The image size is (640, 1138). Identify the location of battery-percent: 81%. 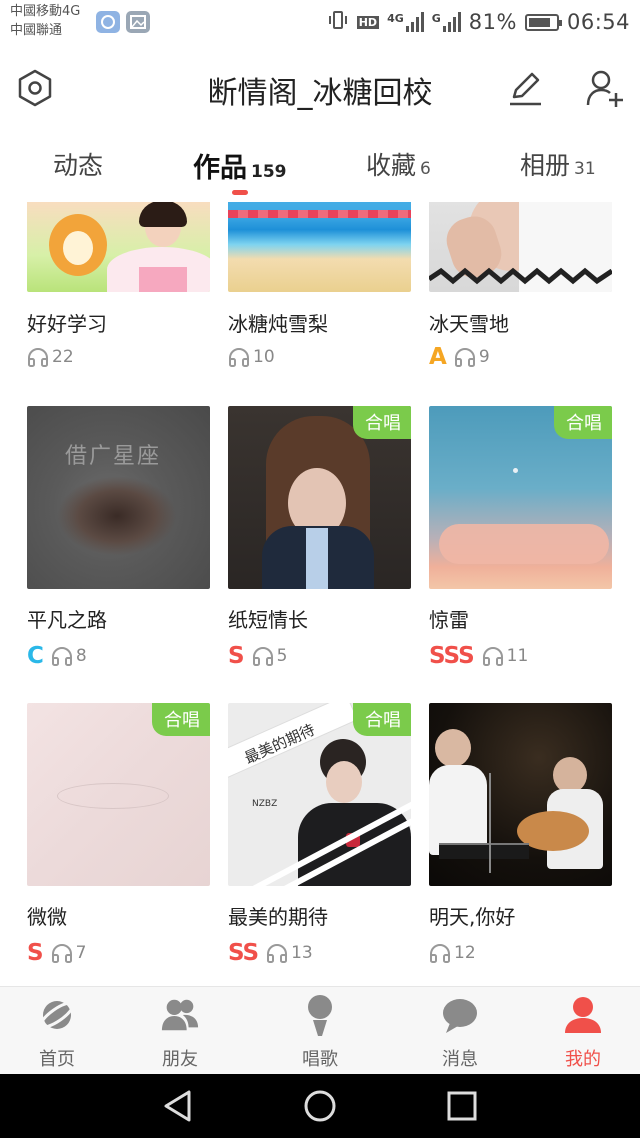
(492, 22).